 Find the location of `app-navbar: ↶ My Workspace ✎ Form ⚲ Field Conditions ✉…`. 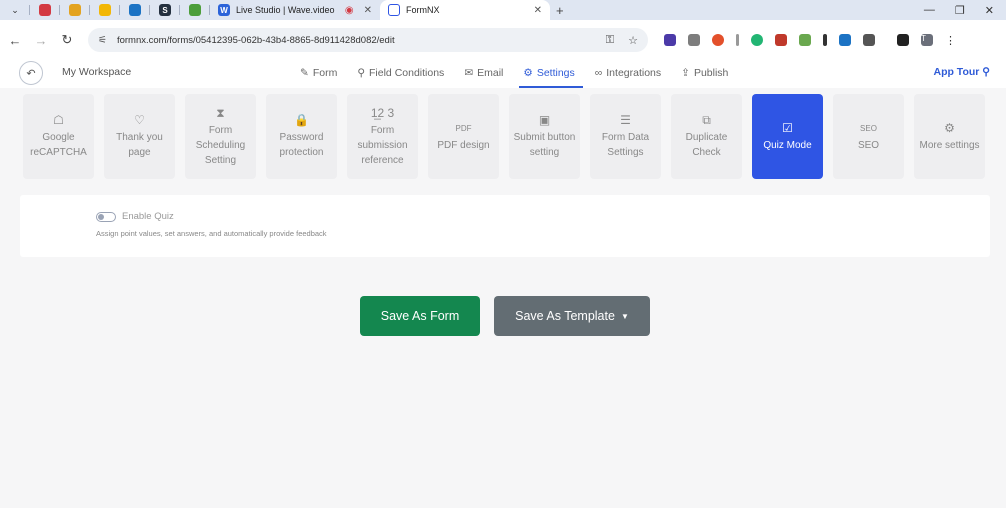

app-navbar: ↶ My Workspace ✎ Form ⚲ Field Conditions ✉… is located at coordinates (503, 73).